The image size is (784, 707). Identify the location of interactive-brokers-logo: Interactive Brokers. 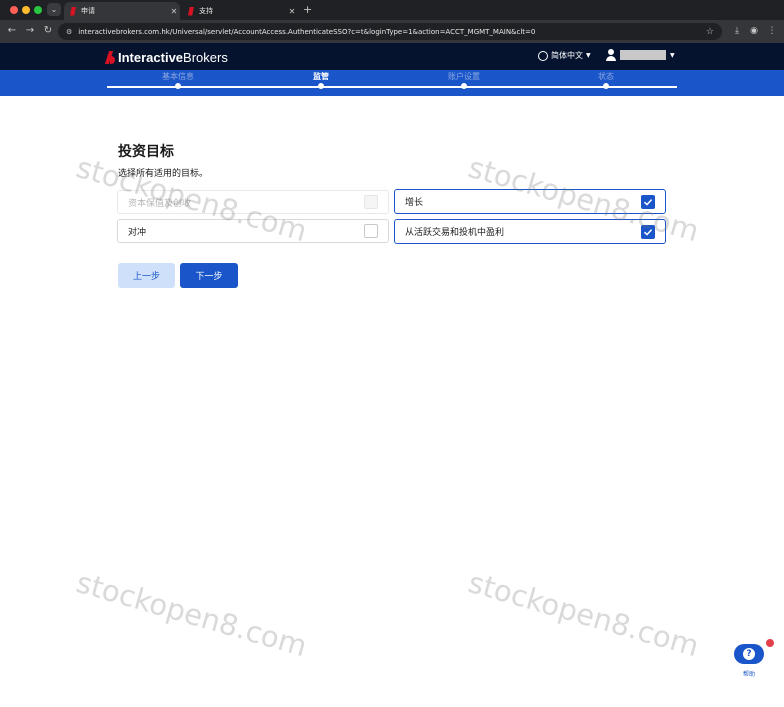
(167, 57).